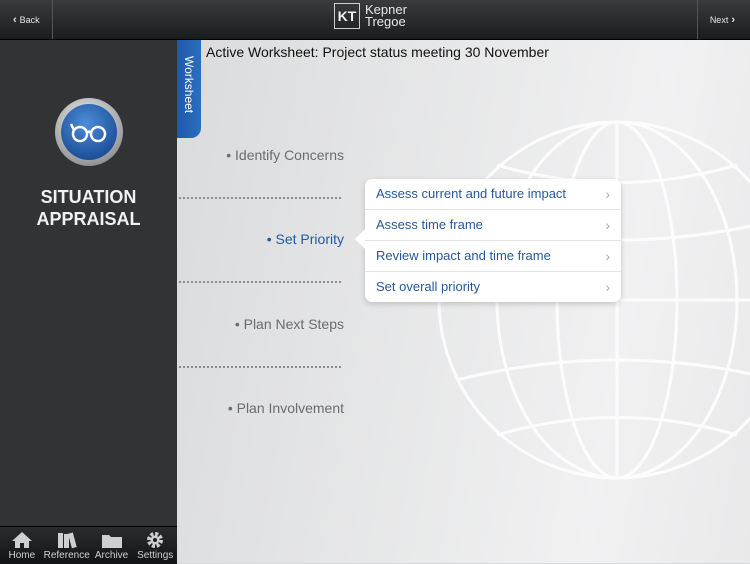 The height and width of the screenshot is (564, 750). What do you see at coordinates (305, 239) in the screenshot?
I see `step-set-priority: • Set Priority` at bounding box center [305, 239].